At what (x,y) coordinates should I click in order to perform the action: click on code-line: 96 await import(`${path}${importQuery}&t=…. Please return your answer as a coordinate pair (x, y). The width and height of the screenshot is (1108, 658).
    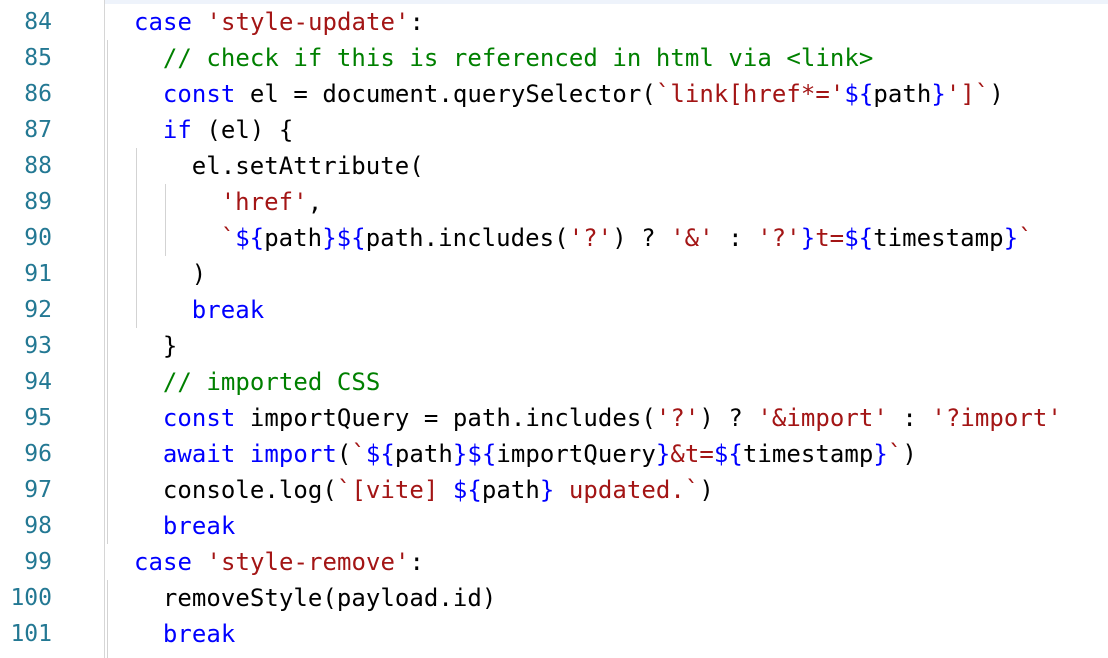
    Looking at the image, I should click on (554, 454).